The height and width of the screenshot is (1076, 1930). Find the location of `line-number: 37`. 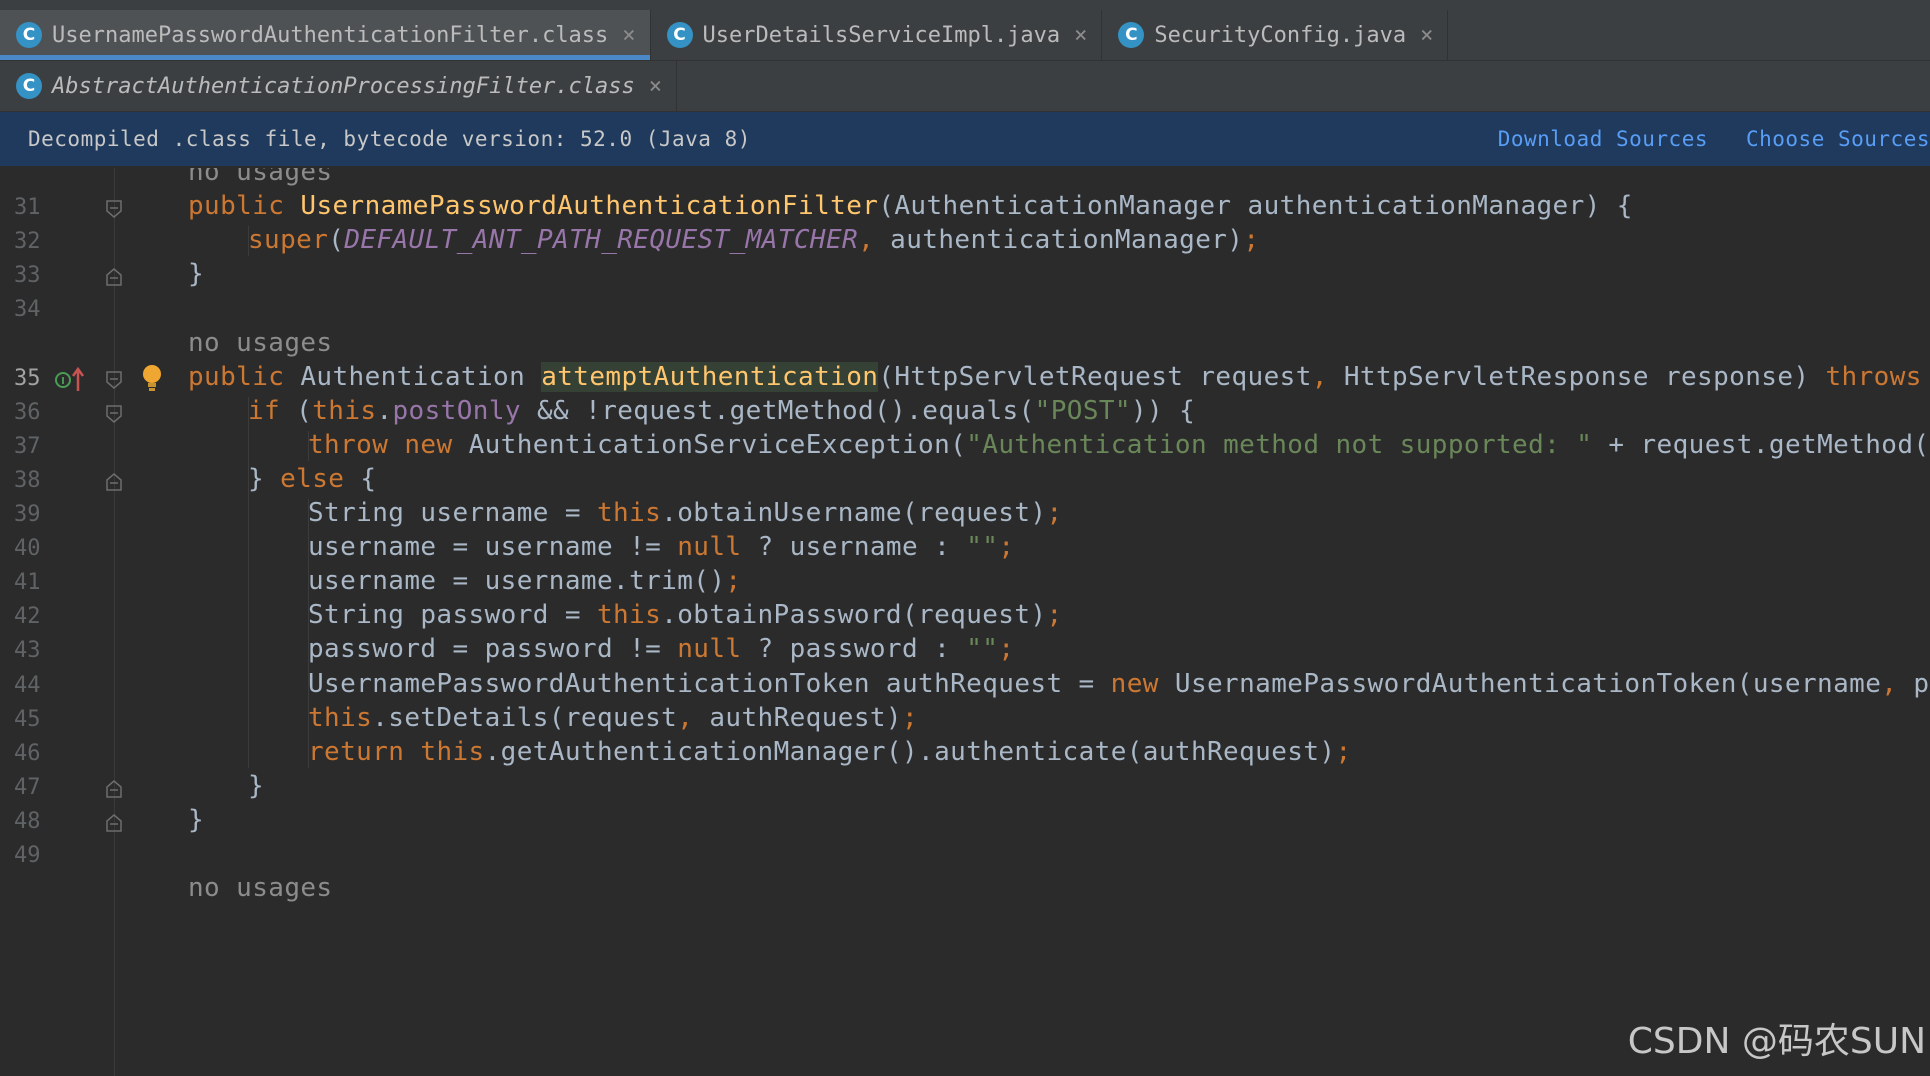

line-number: 37 is located at coordinates (27, 446).